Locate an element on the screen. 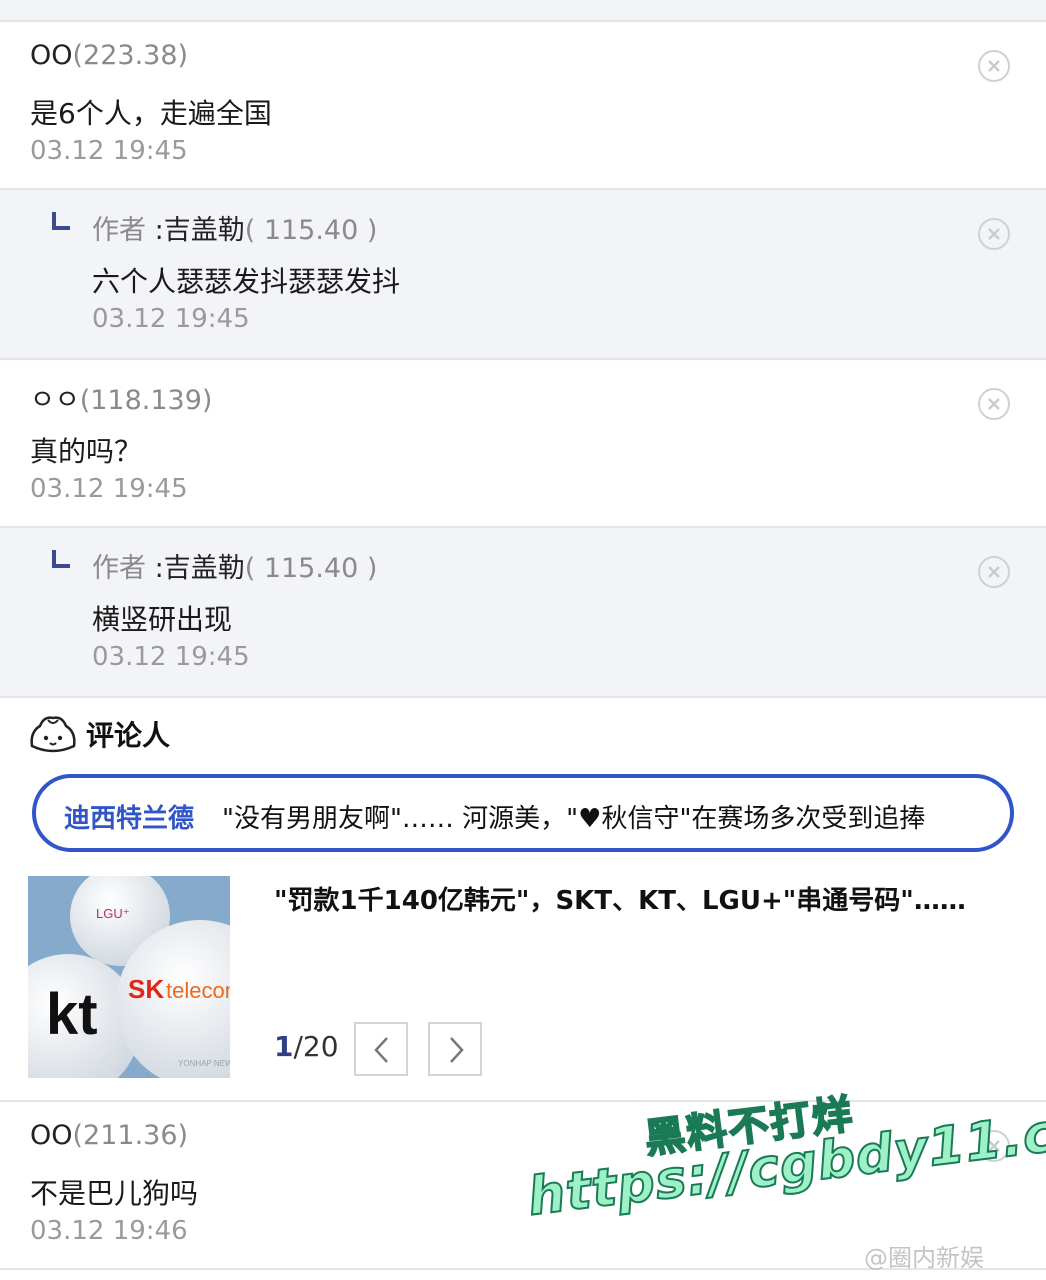  chevron-left-icon is located at coordinates (381, 1050).